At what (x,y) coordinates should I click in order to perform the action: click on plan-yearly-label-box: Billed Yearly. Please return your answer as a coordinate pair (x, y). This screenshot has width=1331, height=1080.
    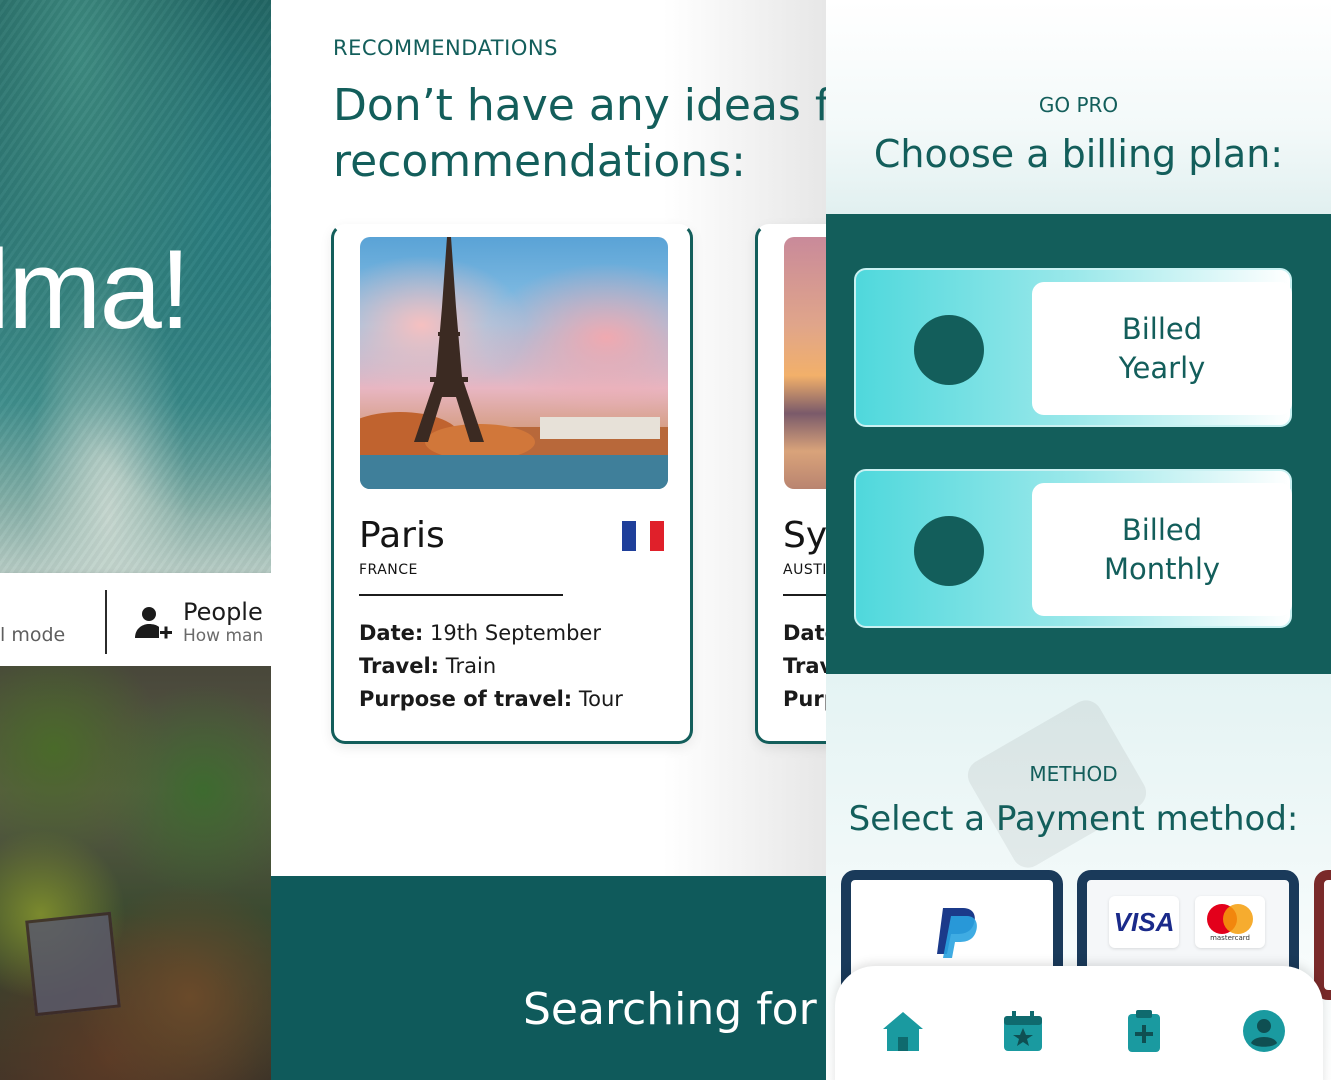
    Looking at the image, I should click on (1162, 348).